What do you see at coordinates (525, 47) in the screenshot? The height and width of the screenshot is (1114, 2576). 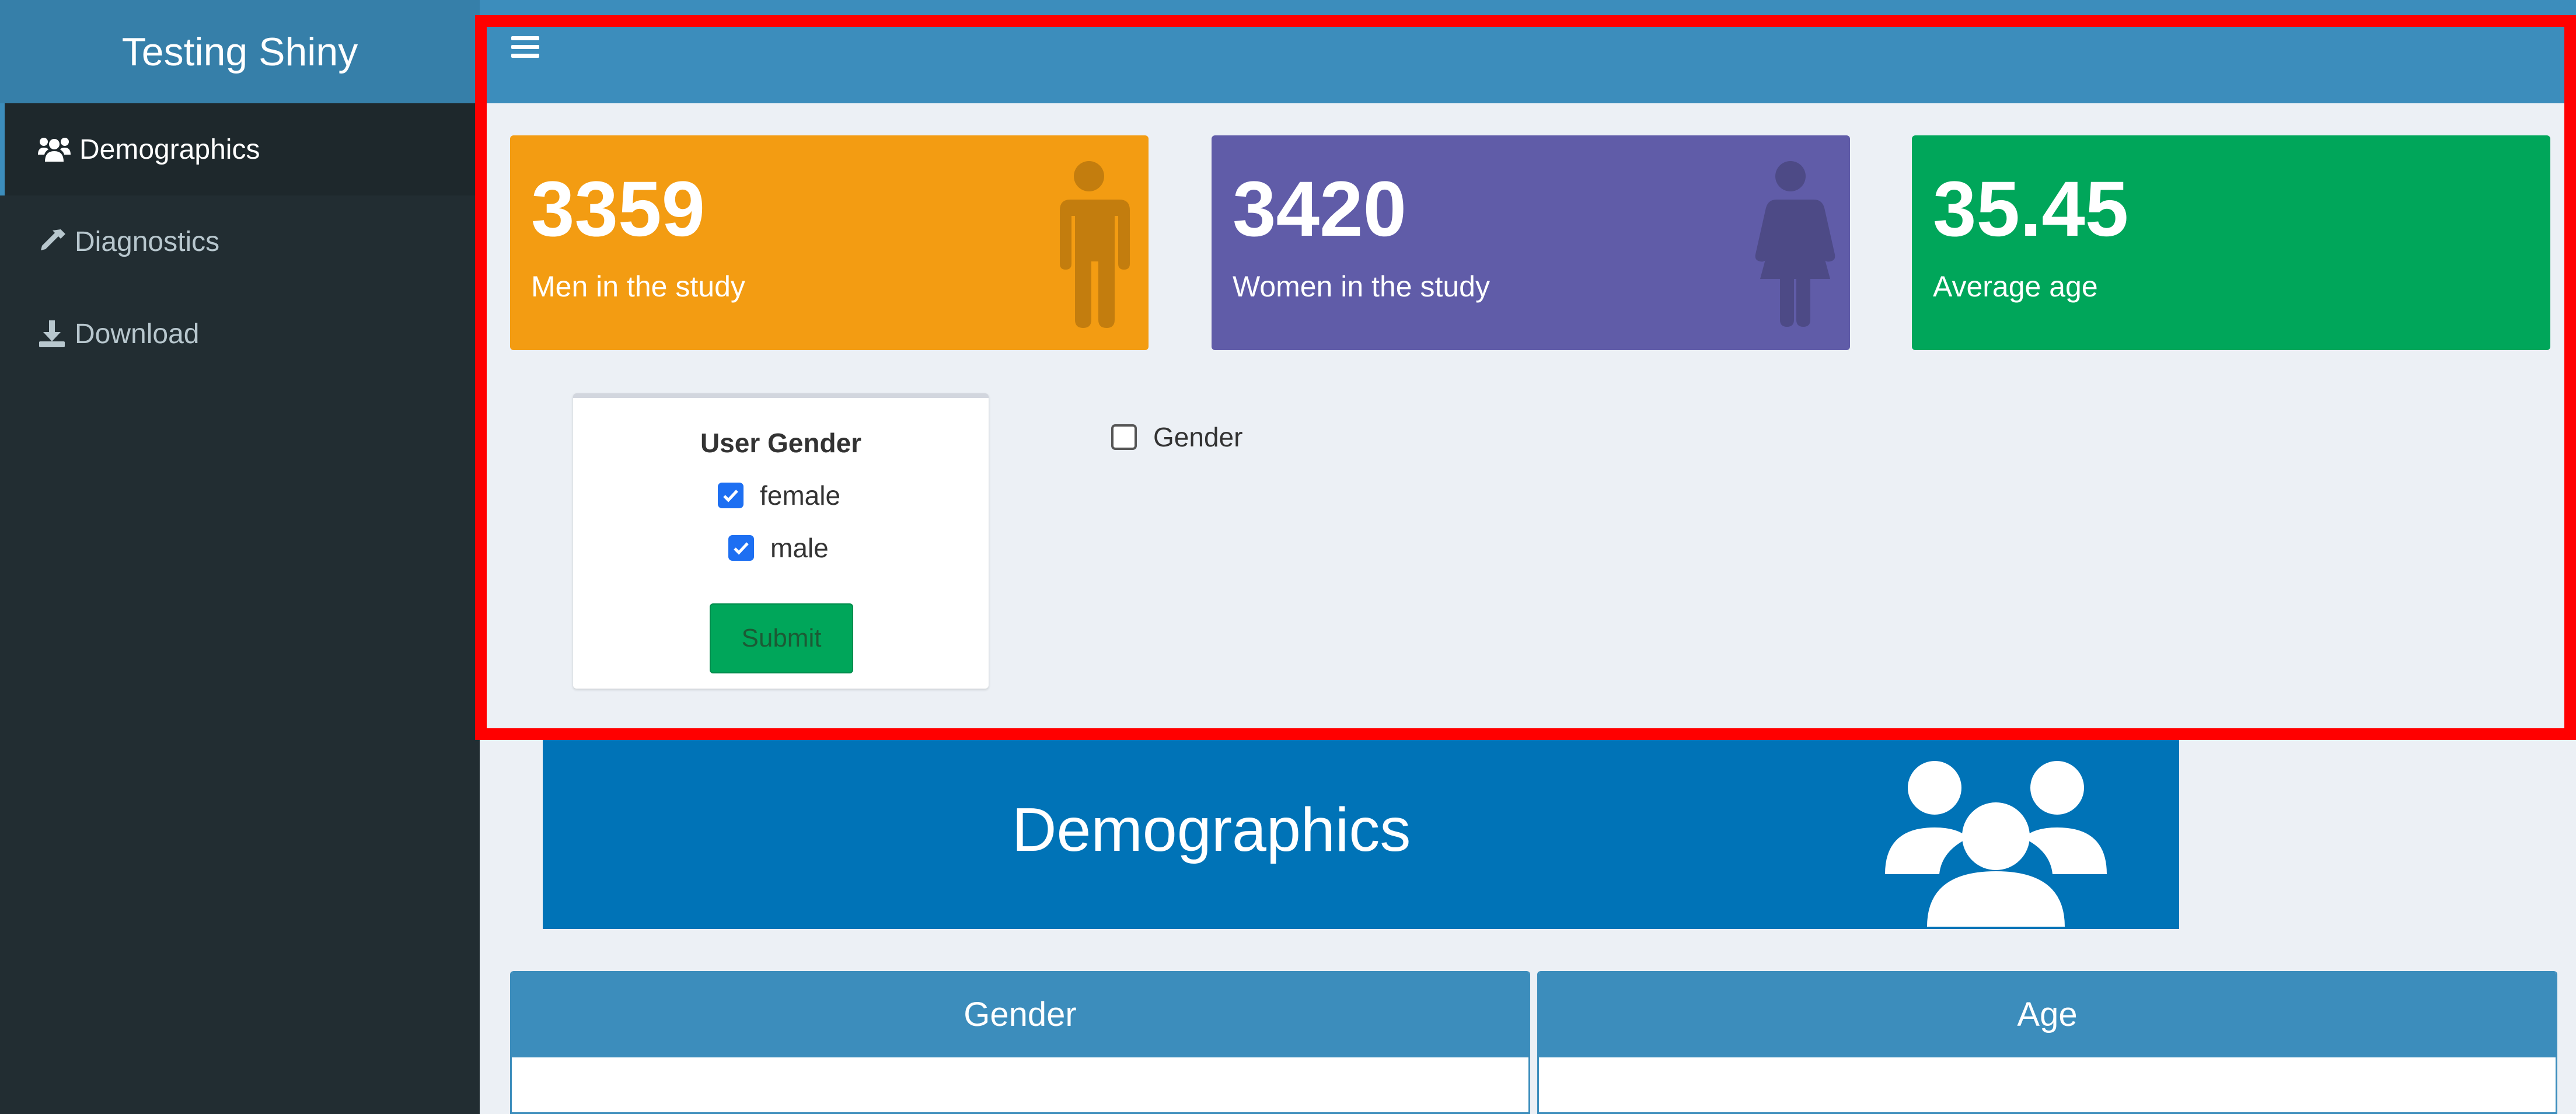 I see `hamburger-menu-icon` at bounding box center [525, 47].